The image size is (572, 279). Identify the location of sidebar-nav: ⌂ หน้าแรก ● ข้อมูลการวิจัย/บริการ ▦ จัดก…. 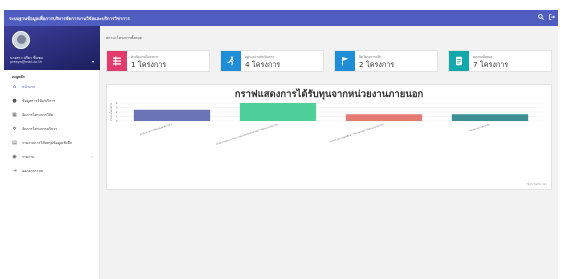
(52, 129).